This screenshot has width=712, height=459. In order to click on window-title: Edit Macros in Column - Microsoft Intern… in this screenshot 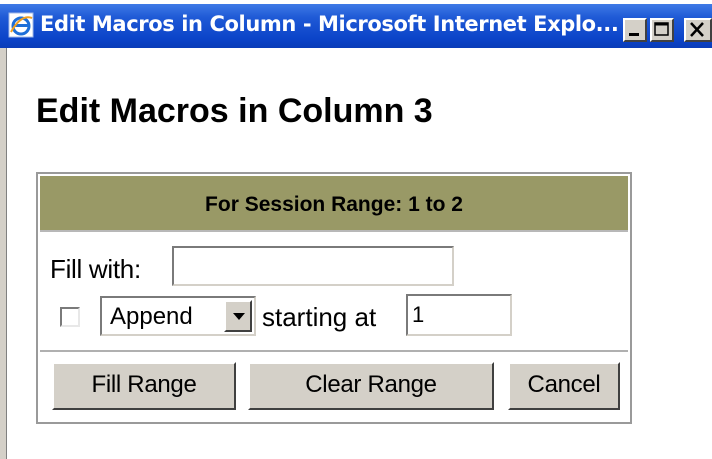, I will do `click(329, 24)`.